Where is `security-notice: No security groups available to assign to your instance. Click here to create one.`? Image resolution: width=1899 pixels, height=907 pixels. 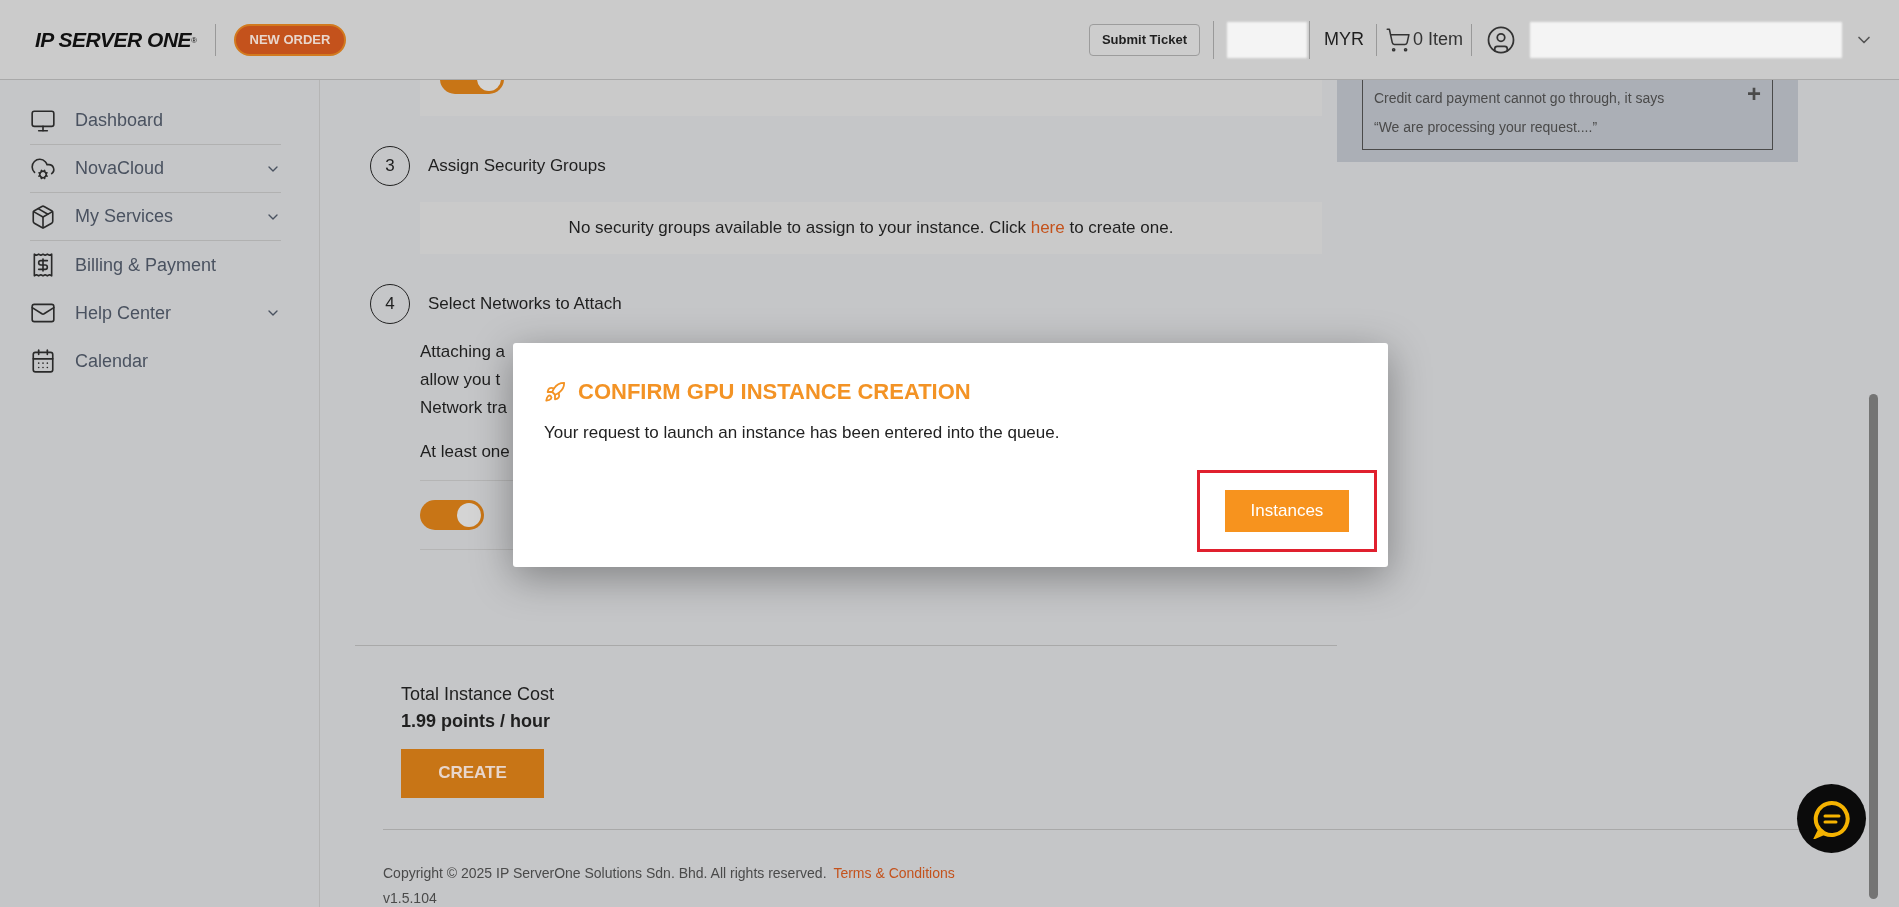 security-notice: No security groups available to assign to your instance. Click here to create one. is located at coordinates (871, 228).